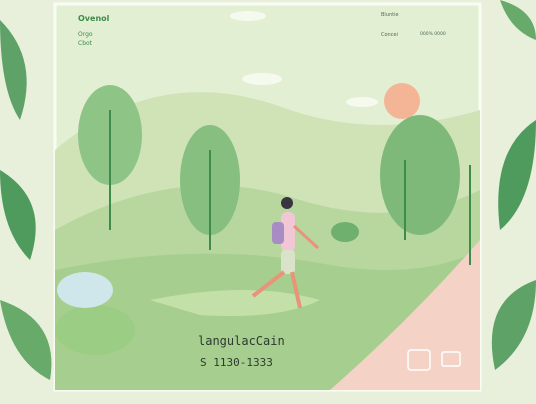 The height and width of the screenshot is (404, 536). Describe the element at coordinates (389, 35) in the screenshot. I see `nav-item-2: Concei` at that location.